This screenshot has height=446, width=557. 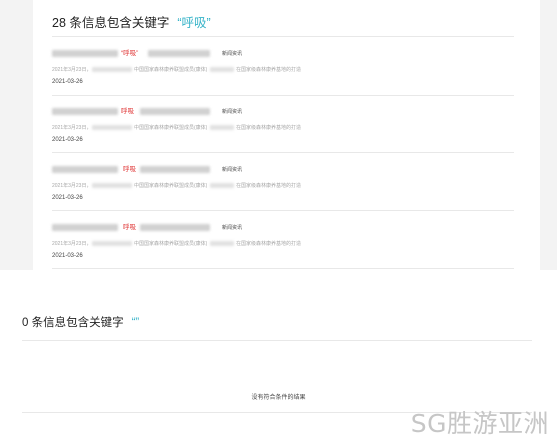 I want to click on empty-results-message: 没有符合条件的结果, so click(x=278, y=398).